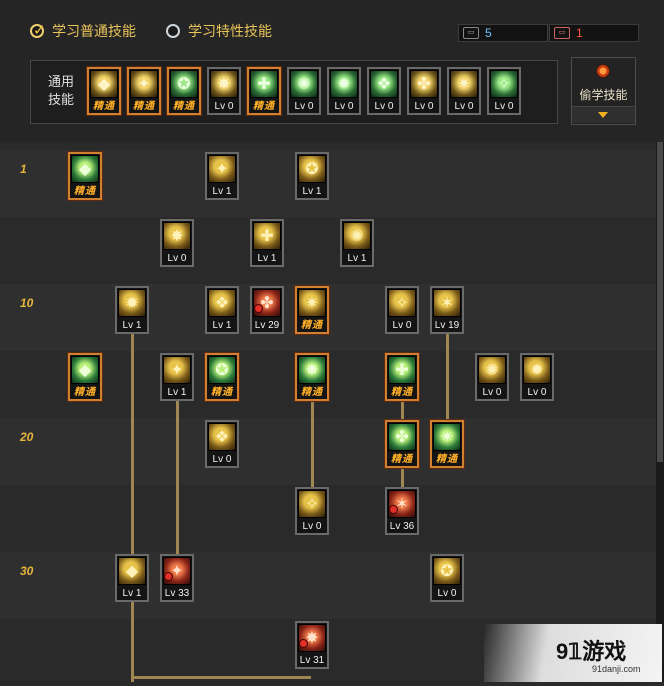 This screenshot has width=664, height=686. Describe the element at coordinates (132, 310) in the screenshot. I see `skill-slot: ✹ Lv 1` at that location.